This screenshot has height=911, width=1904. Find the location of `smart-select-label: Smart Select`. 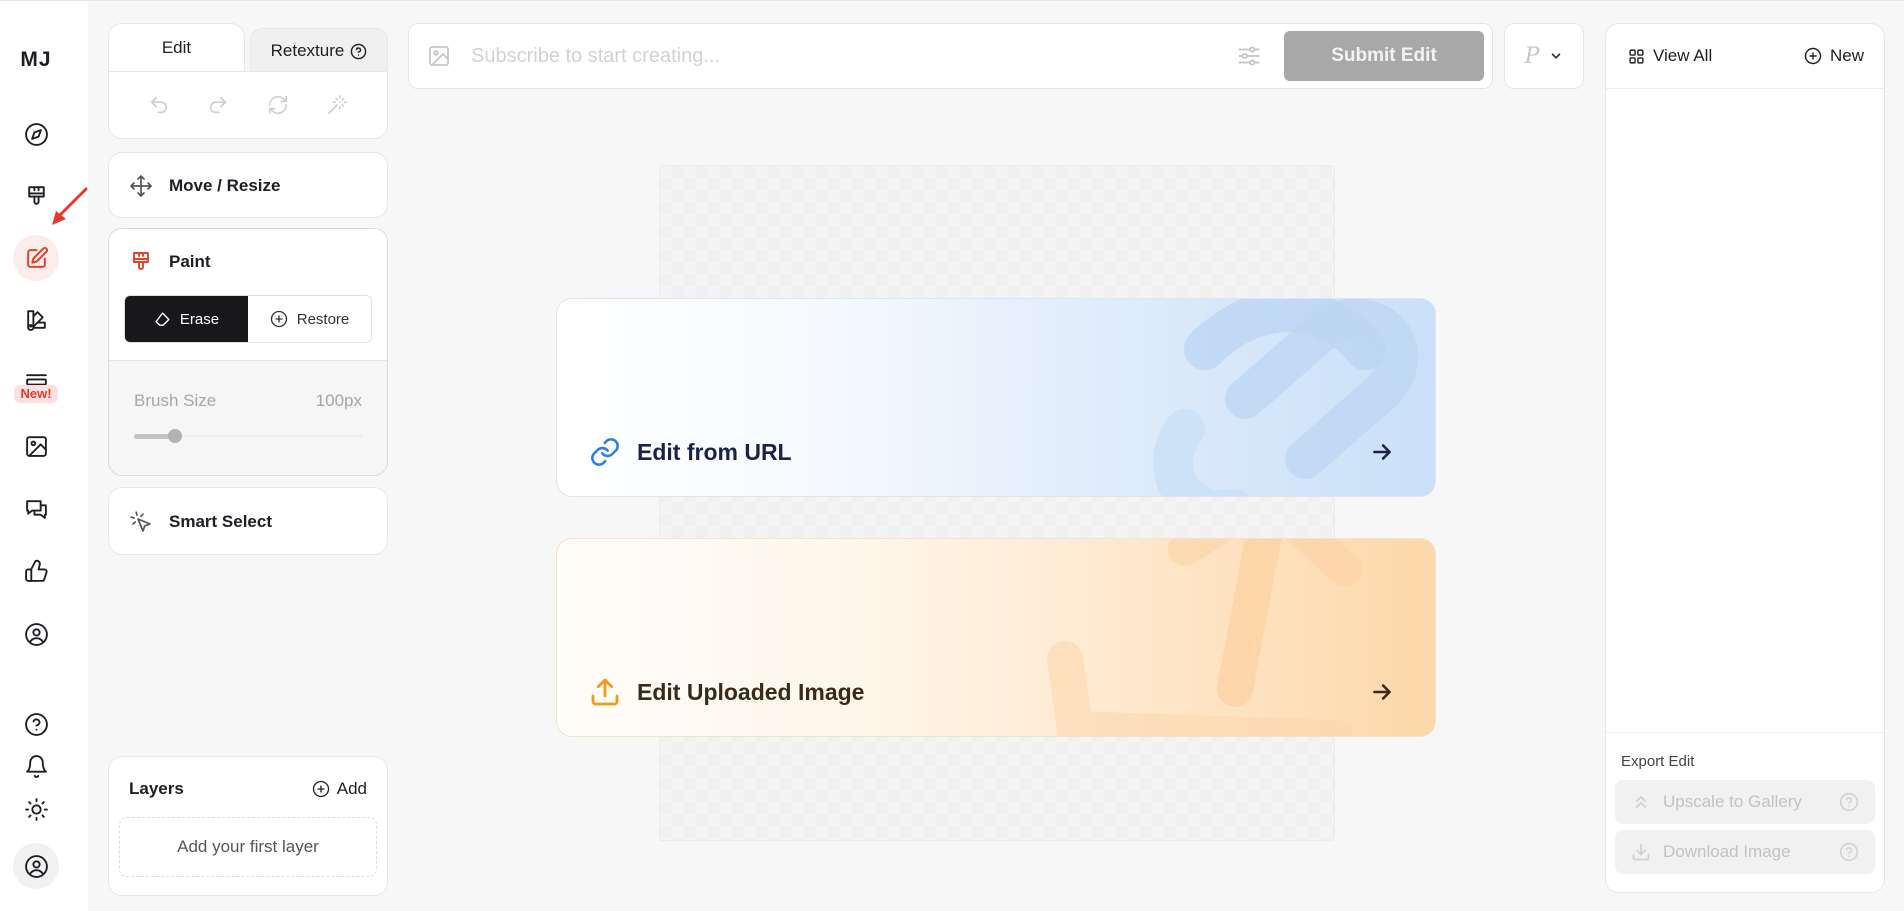

smart-select-label: Smart Select is located at coordinates (220, 521).